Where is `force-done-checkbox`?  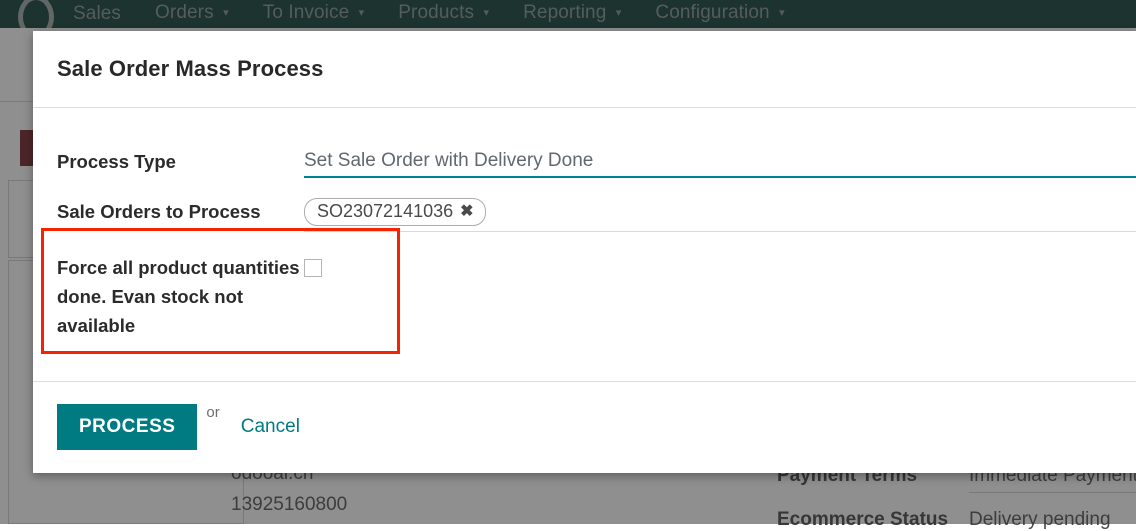 force-done-checkbox is located at coordinates (313, 268).